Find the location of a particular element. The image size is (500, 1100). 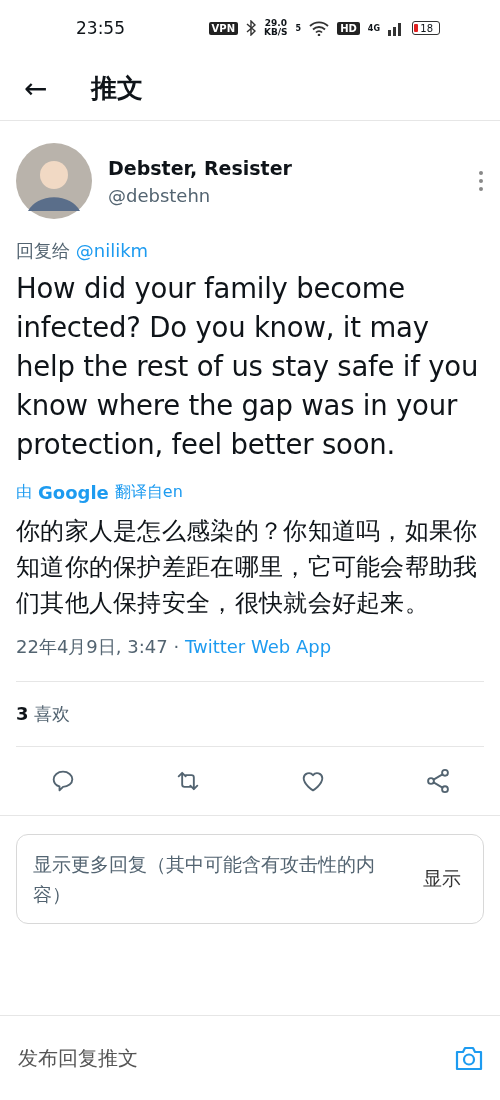

page-title: 推文 is located at coordinates (117, 88).